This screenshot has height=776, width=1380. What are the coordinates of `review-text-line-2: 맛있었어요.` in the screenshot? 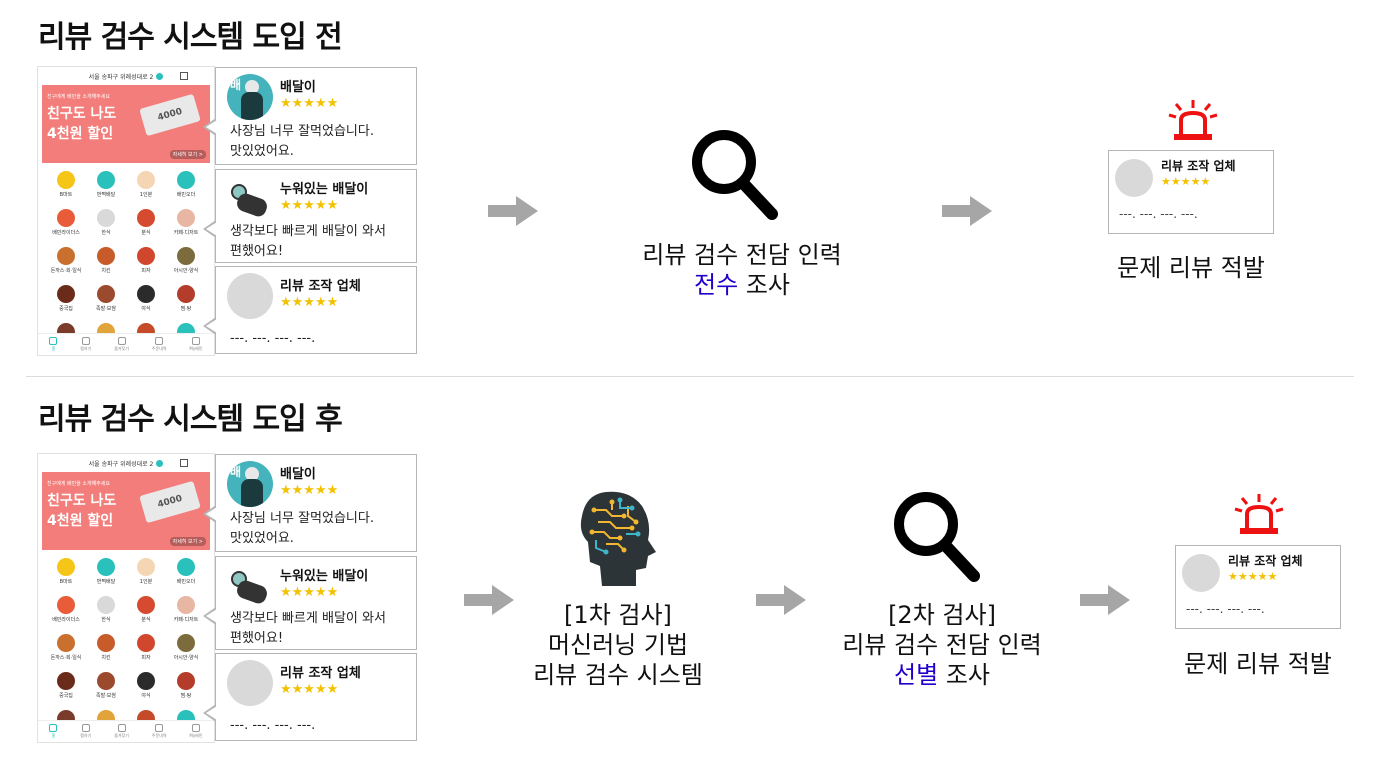 It's located at (262, 151).